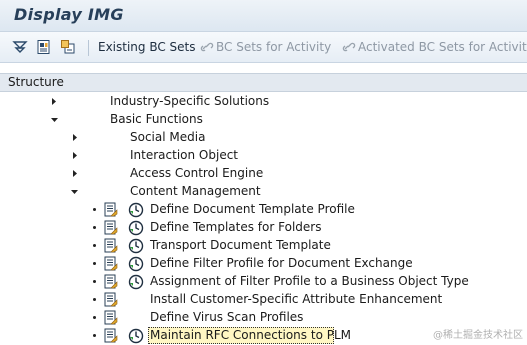 This screenshot has height=345, width=527. I want to click on activity-label: Maintain RFC Connections to PLM, so click(250, 335).